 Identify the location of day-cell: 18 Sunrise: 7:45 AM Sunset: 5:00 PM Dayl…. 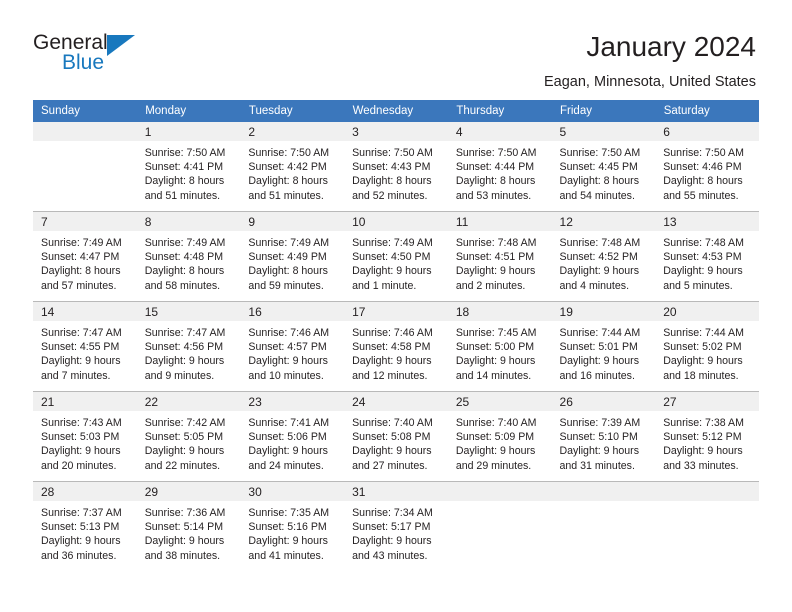
(499, 346).